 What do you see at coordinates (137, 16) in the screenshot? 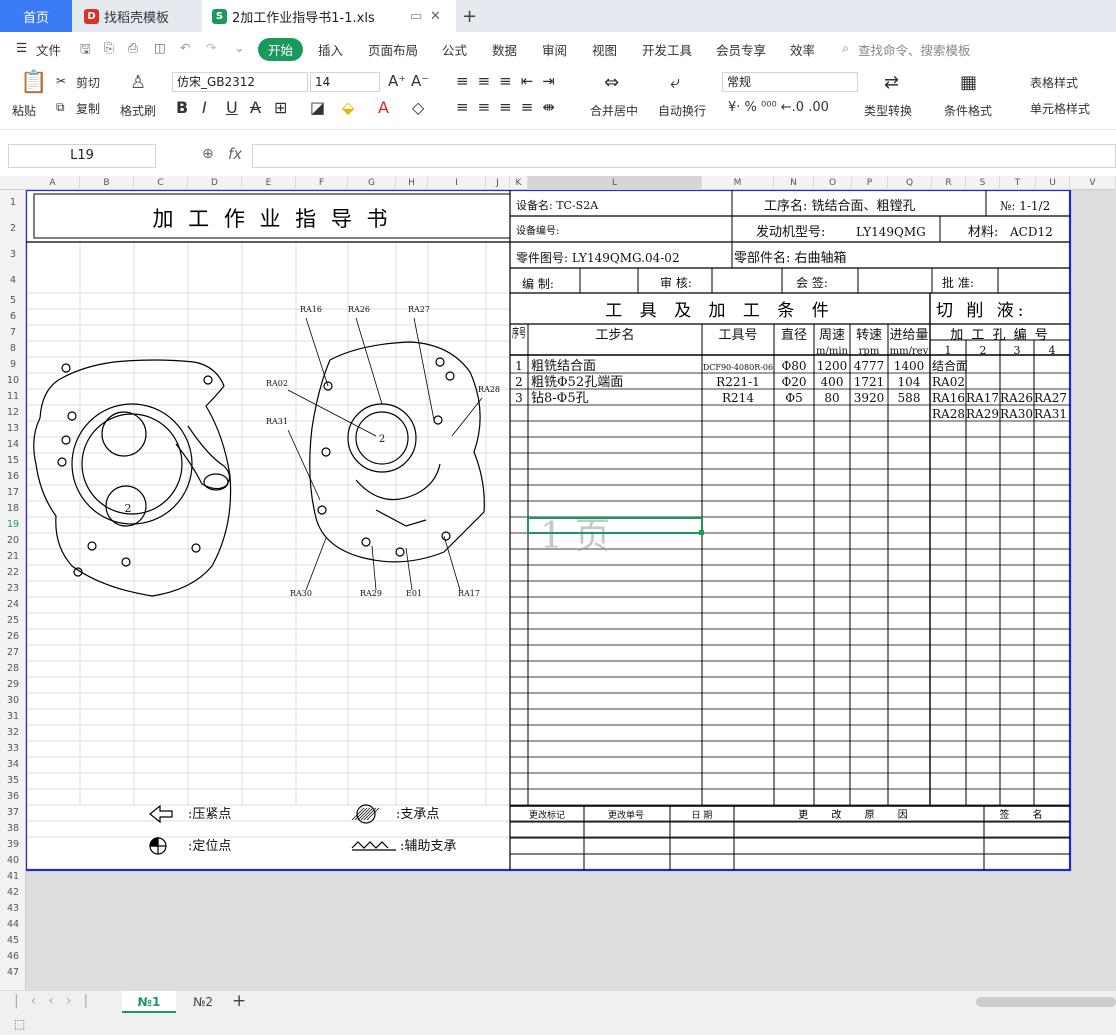
I see `tab-daoke: D 找稻壳模板` at bounding box center [137, 16].